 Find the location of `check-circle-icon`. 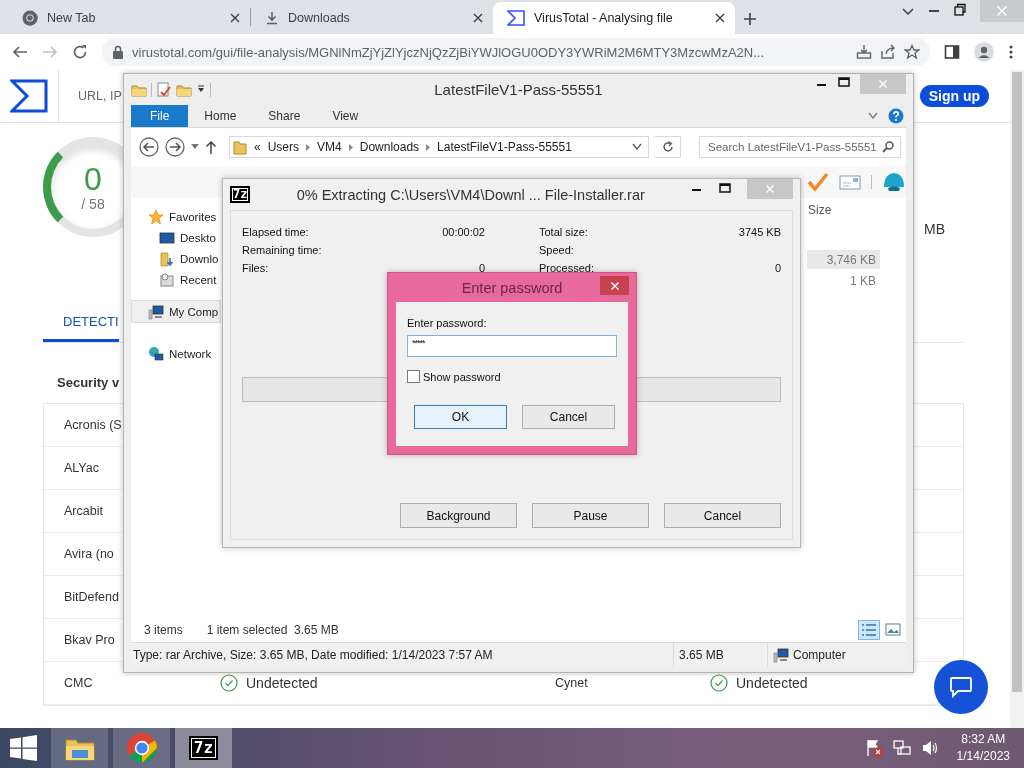

check-circle-icon is located at coordinates (719, 683).